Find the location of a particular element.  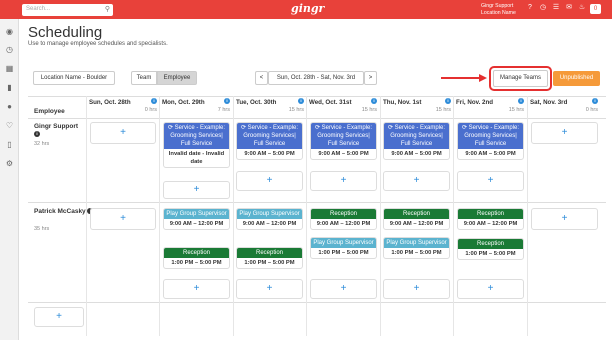

day-header: Sun, Oct. 28th i 0 hrs is located at coordinates (123, 106).